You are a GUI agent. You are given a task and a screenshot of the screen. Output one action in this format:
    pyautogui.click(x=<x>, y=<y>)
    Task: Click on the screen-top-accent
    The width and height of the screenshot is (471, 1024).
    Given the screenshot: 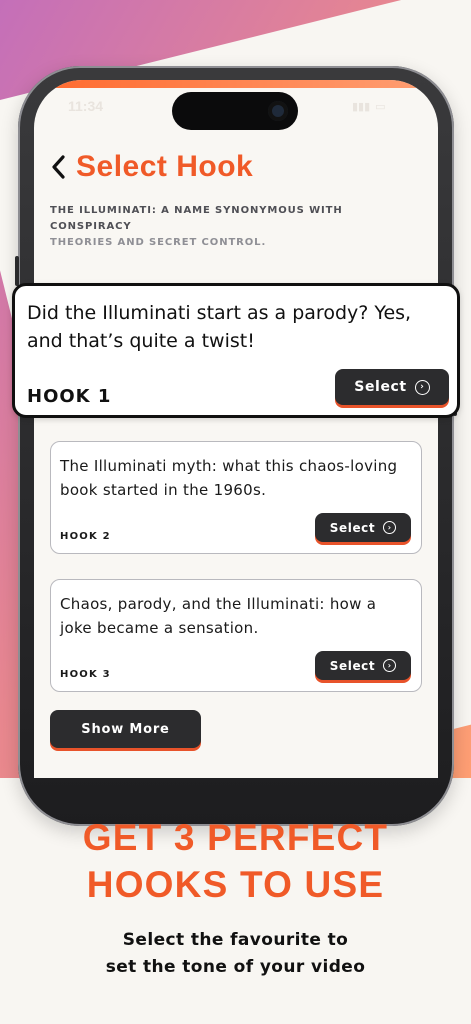 What is the action you would take?
    pyautogui.click(x=236, y=84)
    